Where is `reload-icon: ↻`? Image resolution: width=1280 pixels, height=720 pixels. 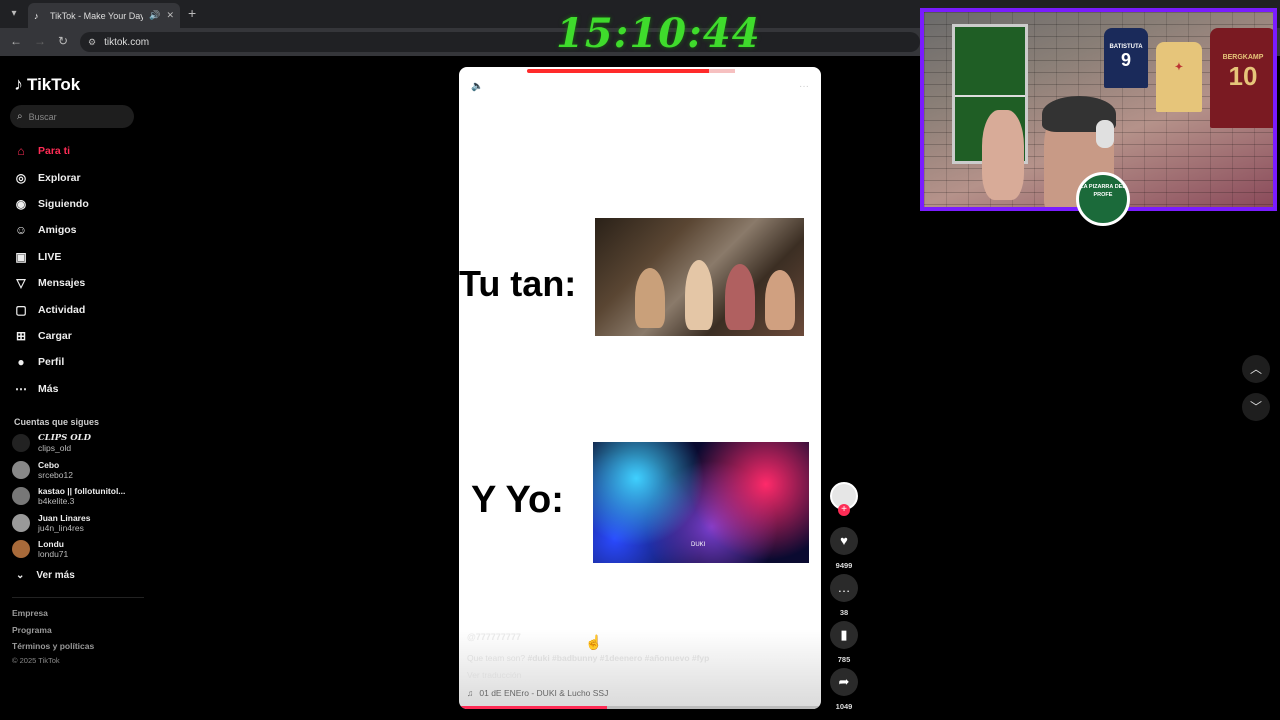
reload-icon: ↻ is located at coordinates (63, 41).